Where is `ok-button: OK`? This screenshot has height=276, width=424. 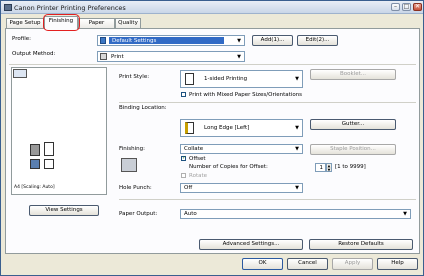 ok-button: OK is located at coordinates (262, 264).